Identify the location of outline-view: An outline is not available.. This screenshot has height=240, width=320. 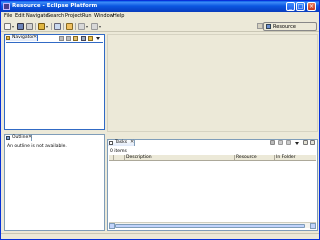
(54, 182).